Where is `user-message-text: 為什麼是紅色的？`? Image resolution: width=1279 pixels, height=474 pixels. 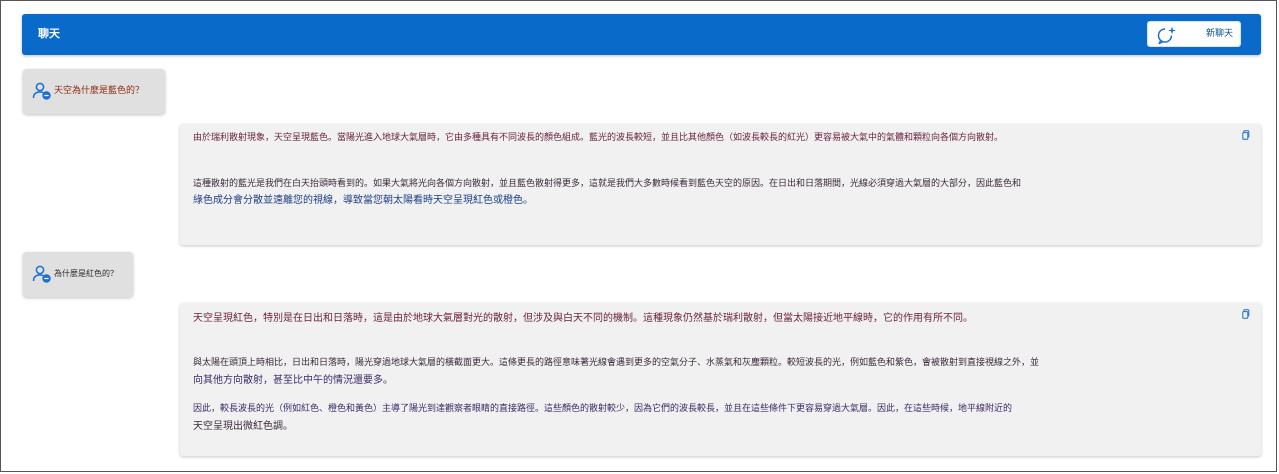 user-message-text: 為什麼是紅色的？ is located at coordinates (86, 273).